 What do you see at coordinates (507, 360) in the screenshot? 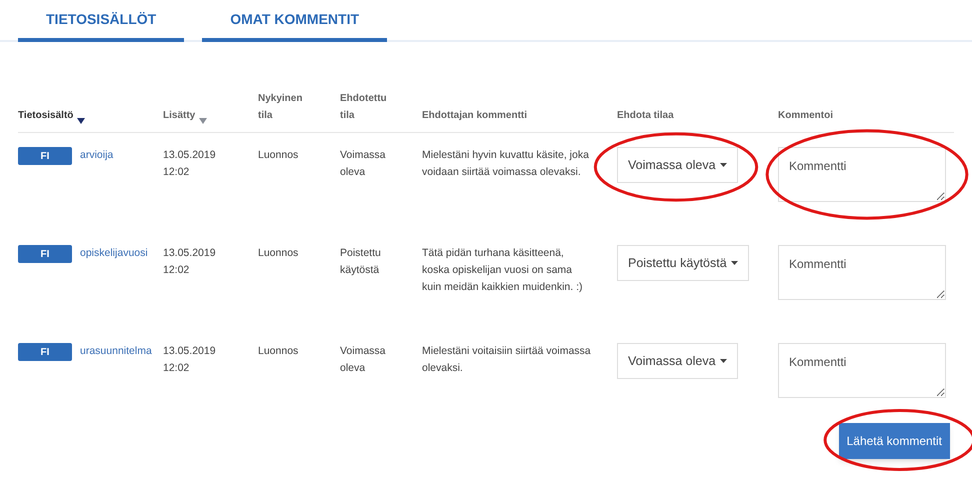
I see `comment-text: Mielestäni voitaisiin siirtää voimassa olevaksi.` at bounding box center [507, 360].